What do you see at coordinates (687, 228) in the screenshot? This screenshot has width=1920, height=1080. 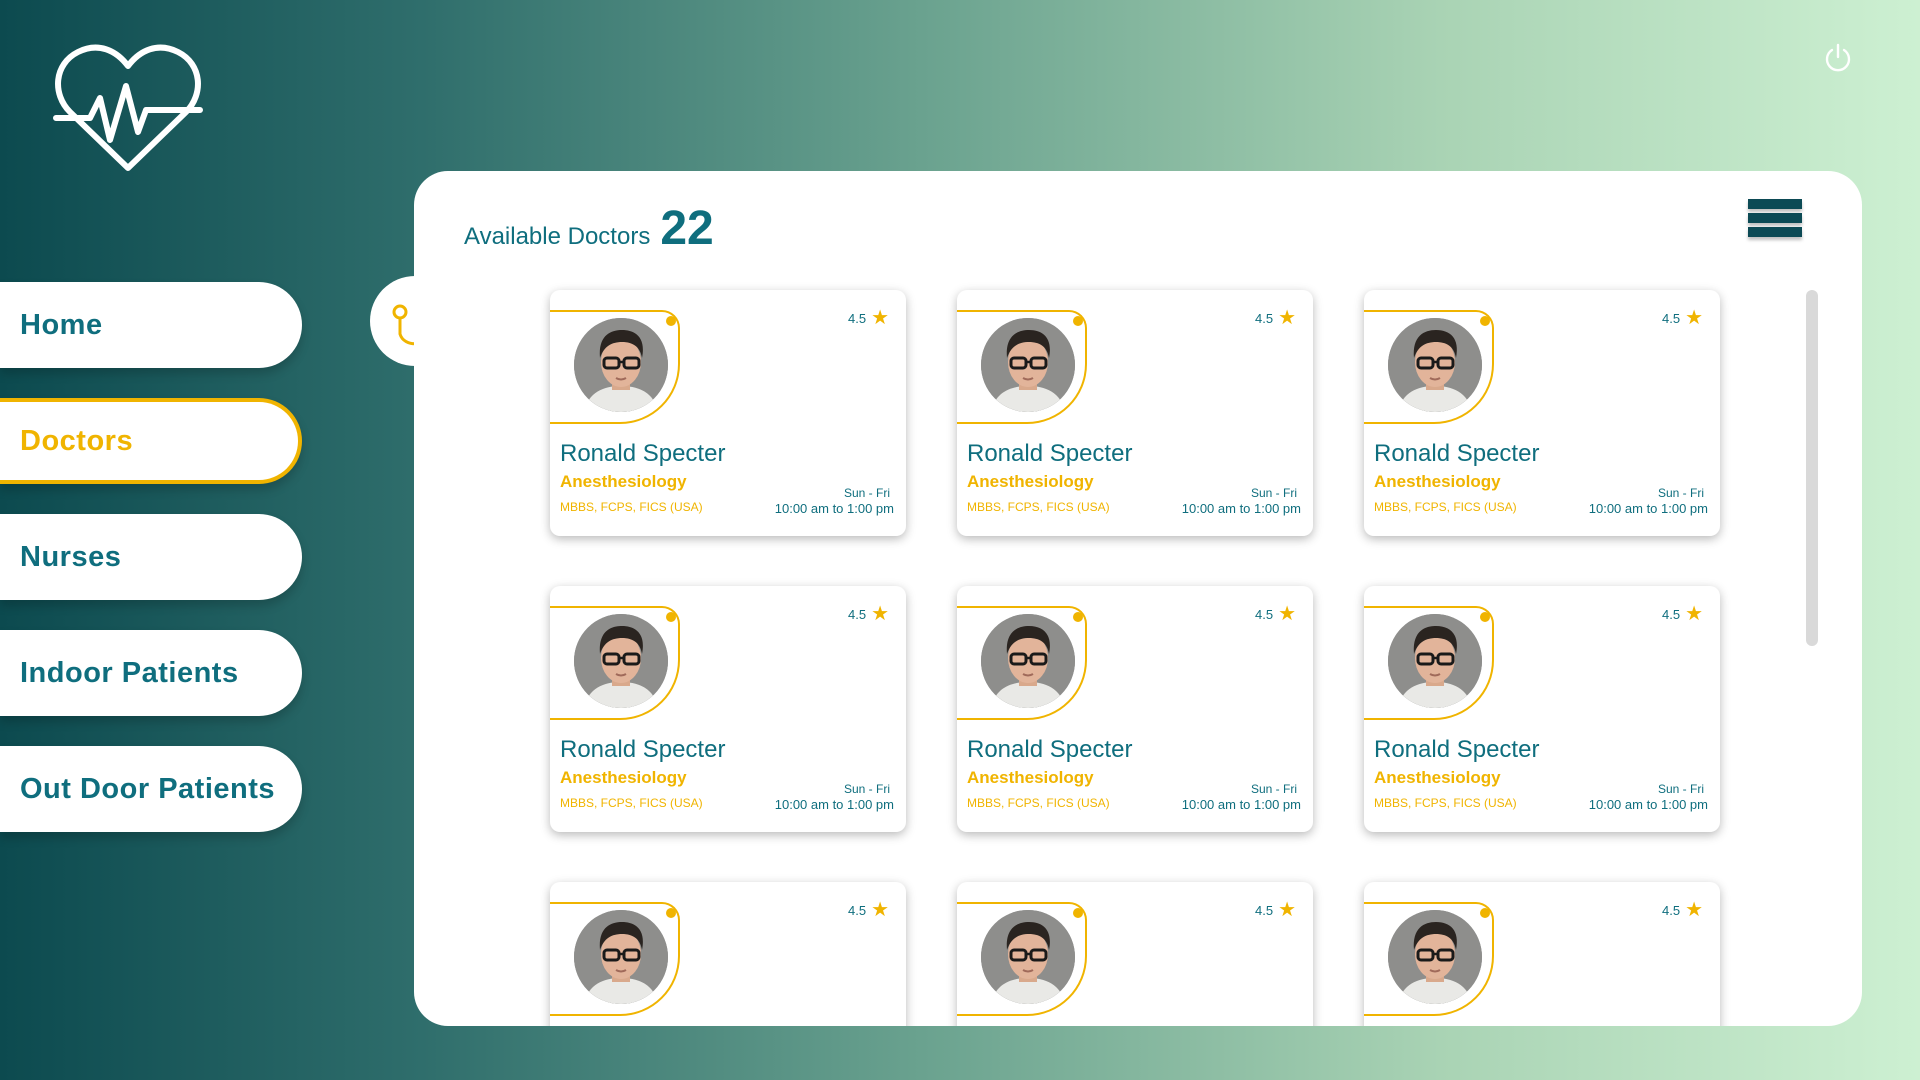 I see `doctor-count: 22` at bounding box center [687, 228].